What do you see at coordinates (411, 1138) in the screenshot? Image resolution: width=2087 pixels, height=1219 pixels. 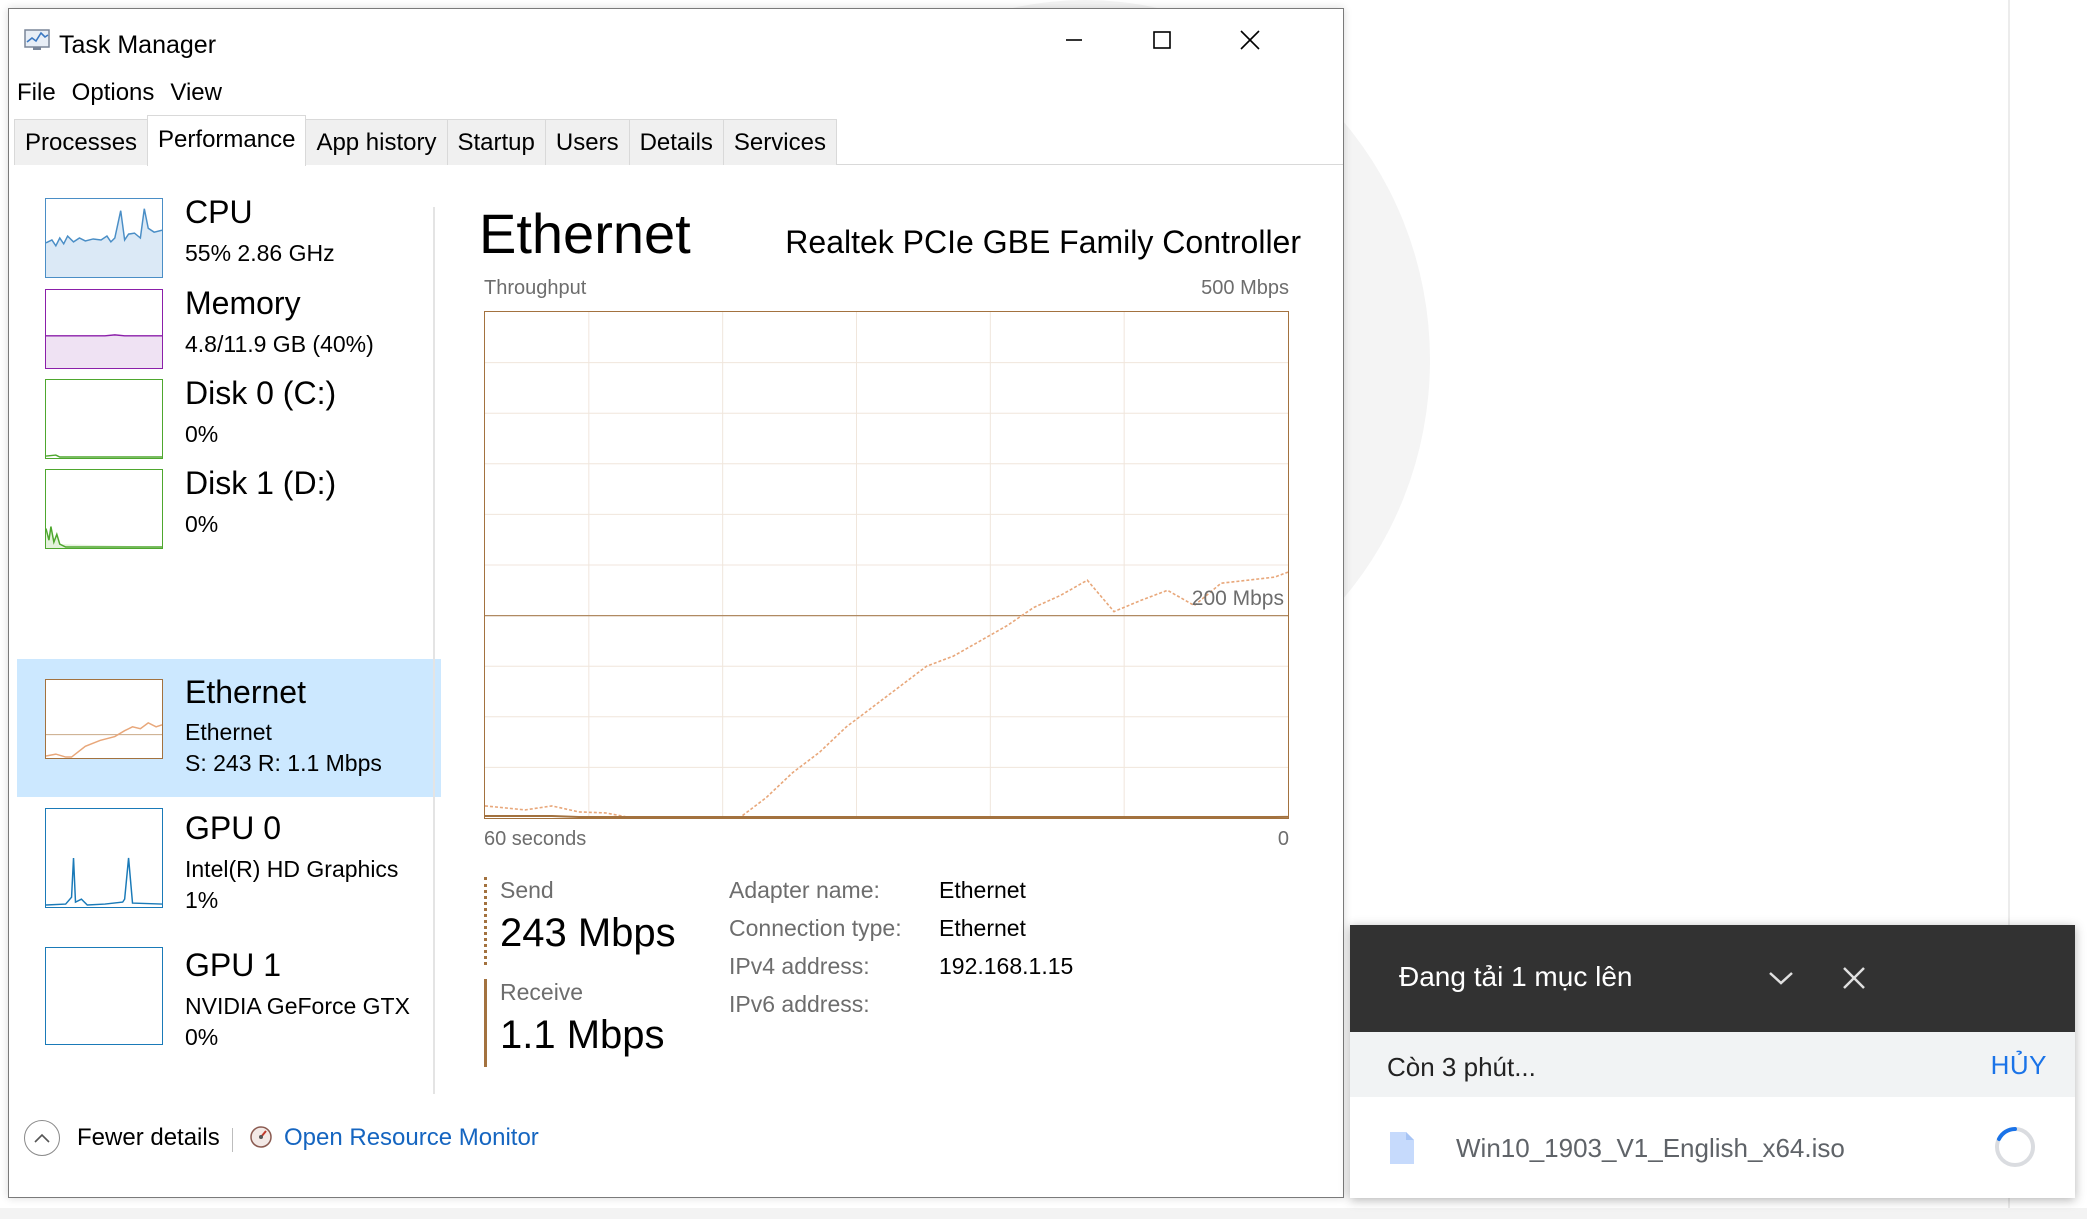 I see `open-resource-monitor-link: Open Resource Monitor` at bounding box center [411, 1138].